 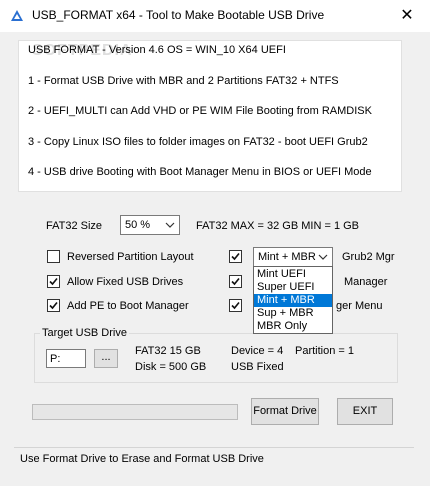 What do you see at coordinates (366, 282) in the screenshot?
I see `boot-manager-label: Manager` at bounding box center [366, 282].